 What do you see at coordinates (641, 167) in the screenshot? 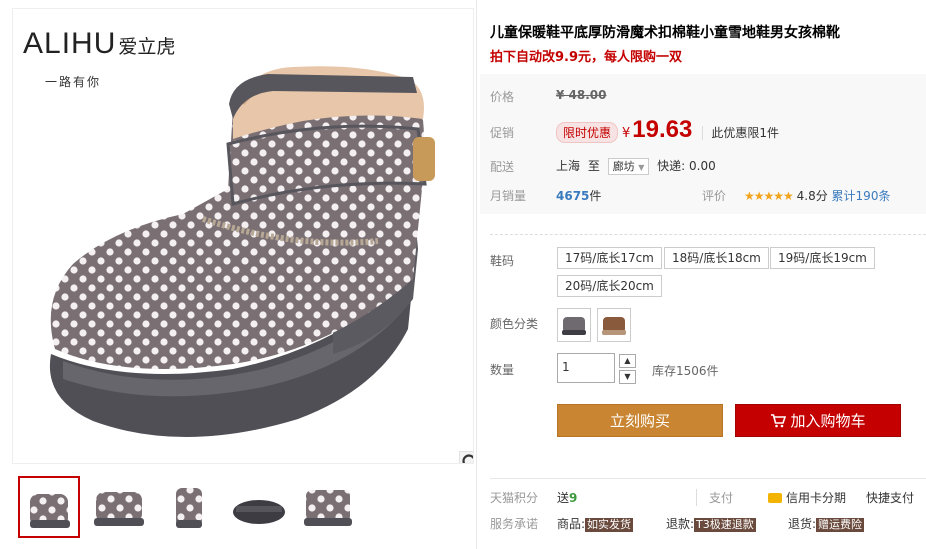
I see `dropdown-arrow-icon: ▼` at bounding box center [641, 167].